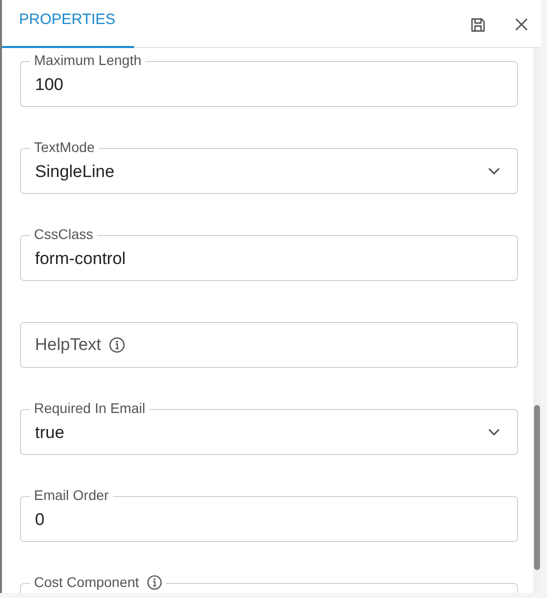 The height and width of the screenshot is (598, 547). I want to click on field-label: TextMode, so click(64, 147).